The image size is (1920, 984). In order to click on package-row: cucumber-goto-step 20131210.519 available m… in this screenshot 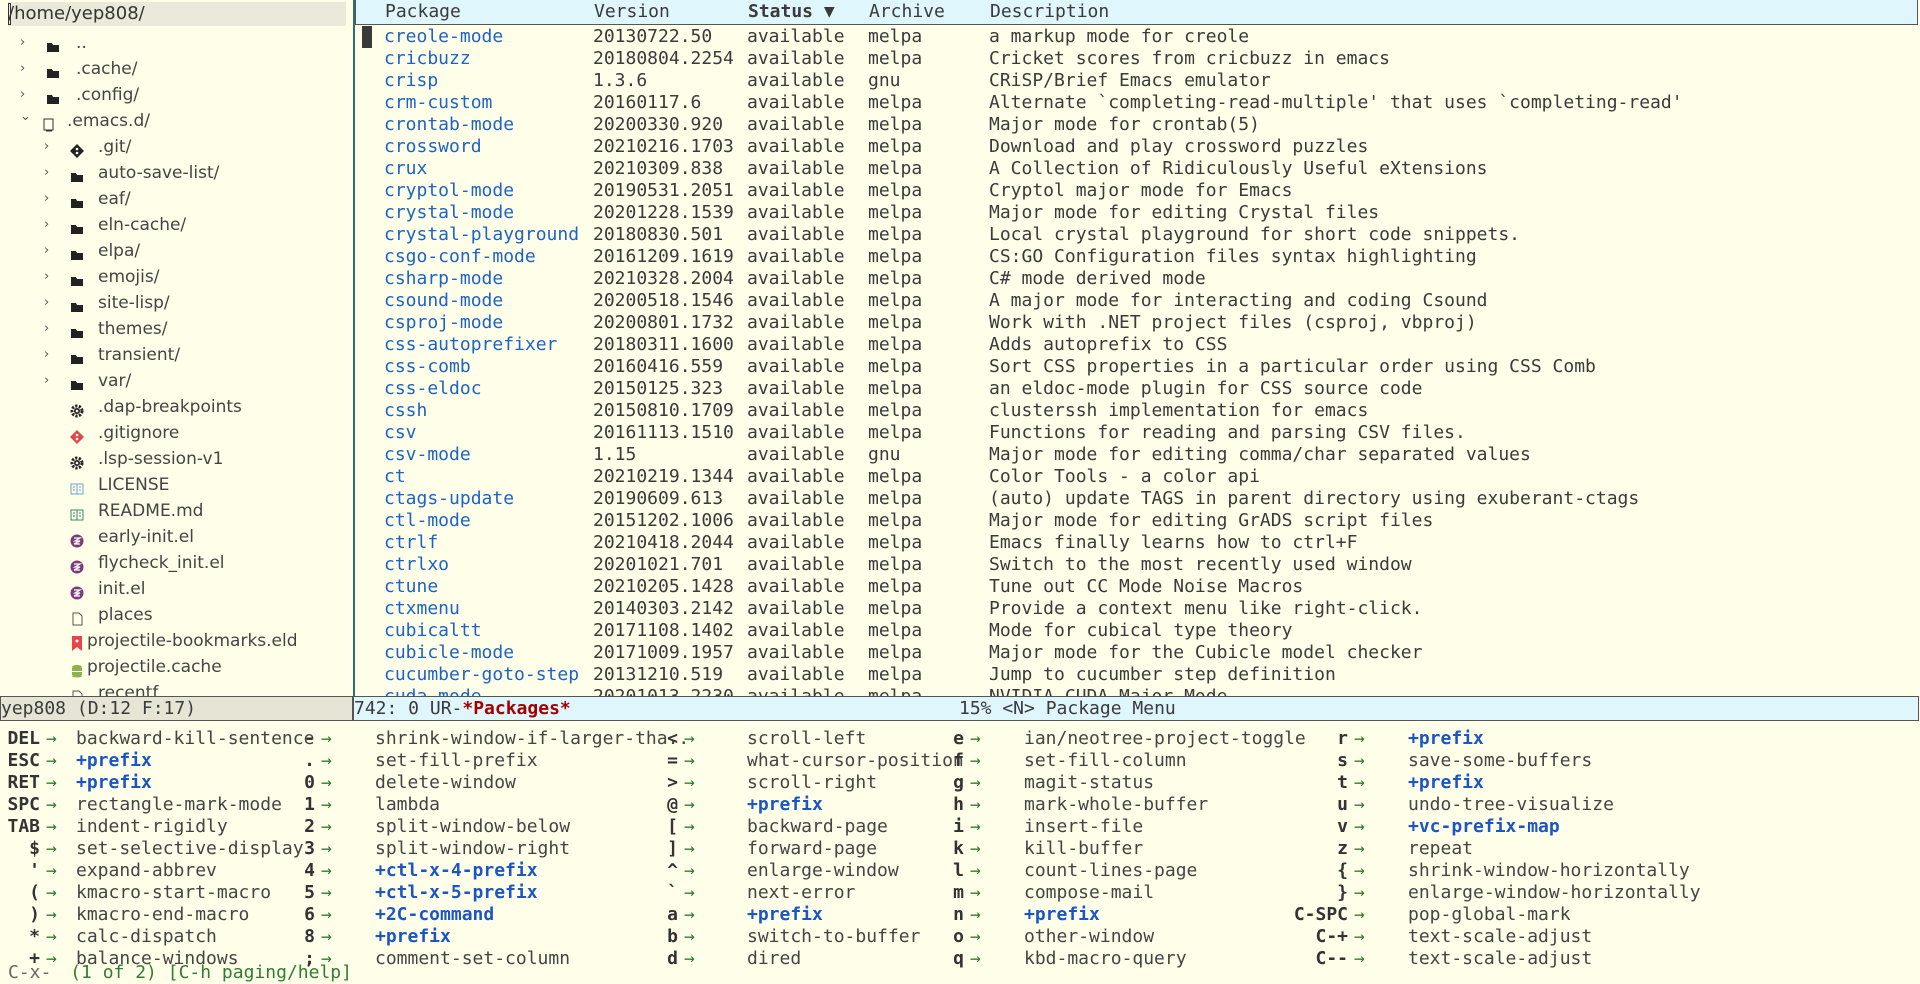, I will do `click(1137, 675)`.